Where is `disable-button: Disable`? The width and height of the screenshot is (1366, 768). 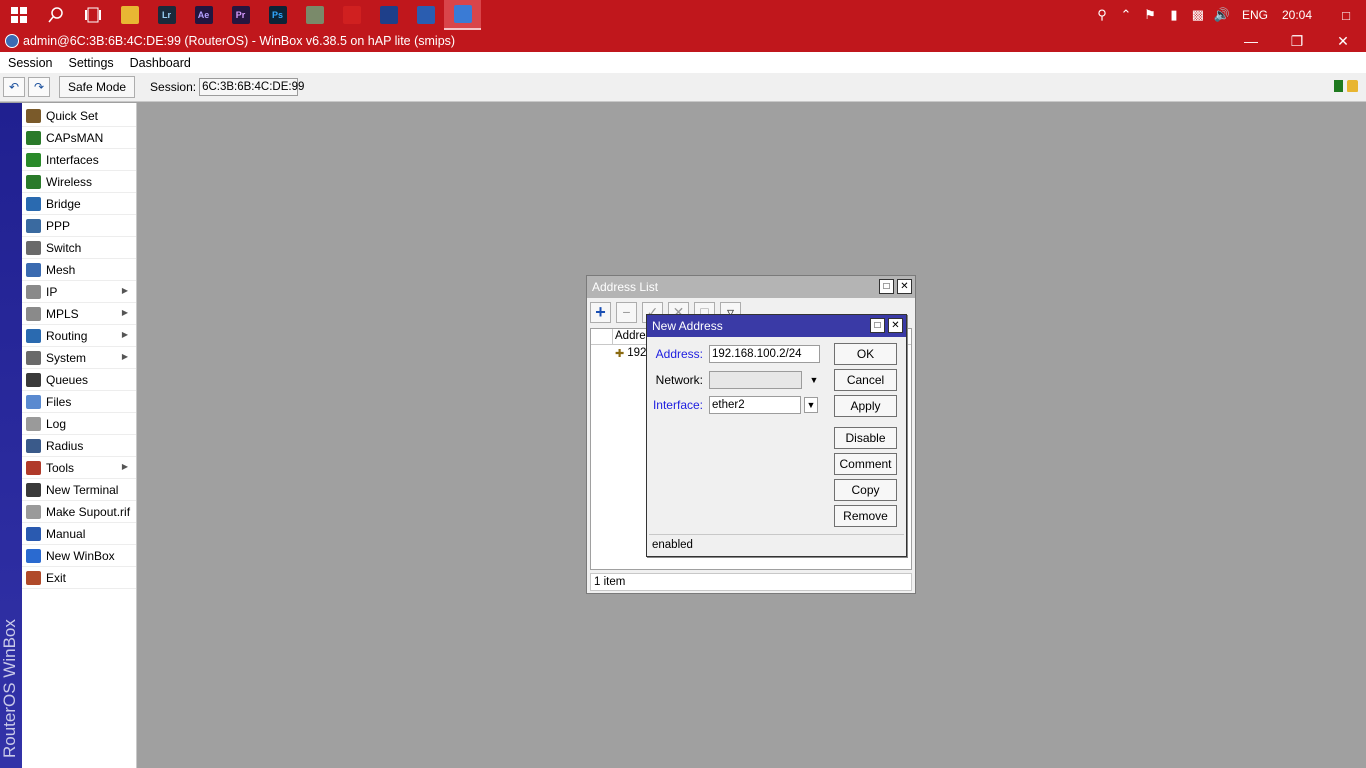
disable-button: Disable is located at coordinates (865, 438).